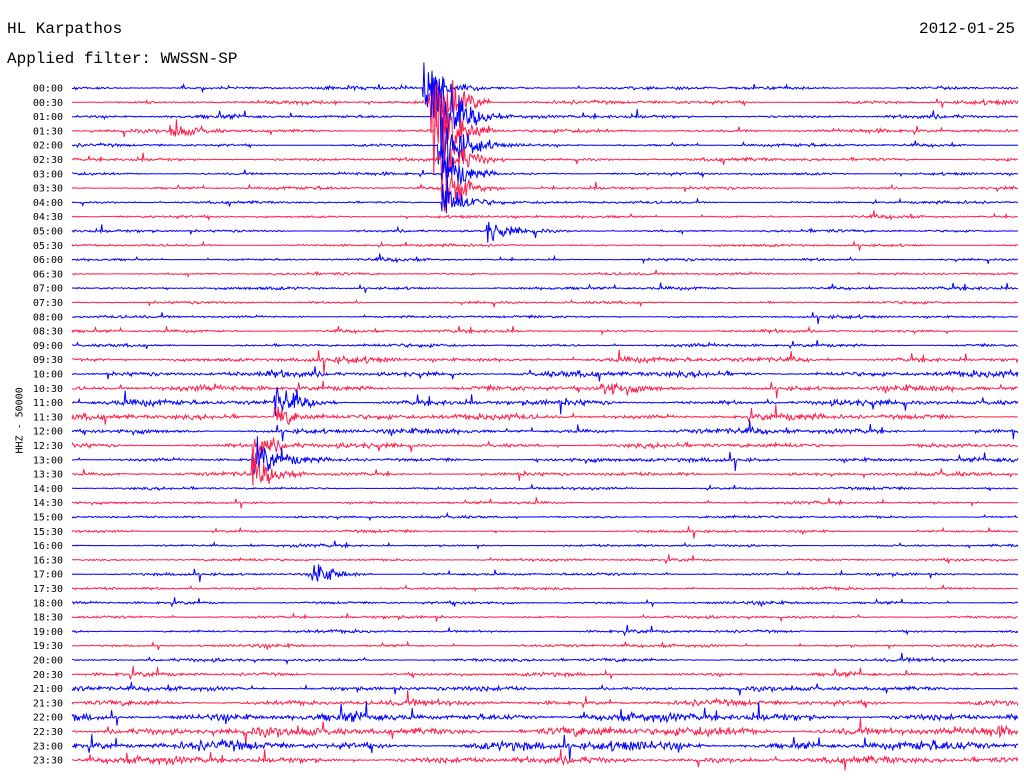 Image resolution: width=1024 pixels, height=780 pixels. I want to click on row-label-2: 01:00, so click(48, 117).